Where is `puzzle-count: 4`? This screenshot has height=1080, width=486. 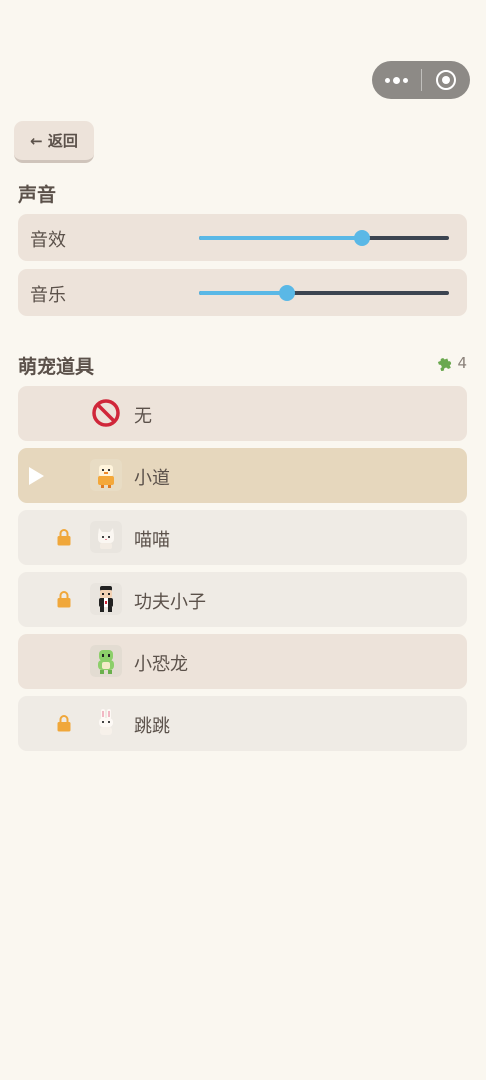
puzzle-count: 4 is located at coordinates (462, 363).